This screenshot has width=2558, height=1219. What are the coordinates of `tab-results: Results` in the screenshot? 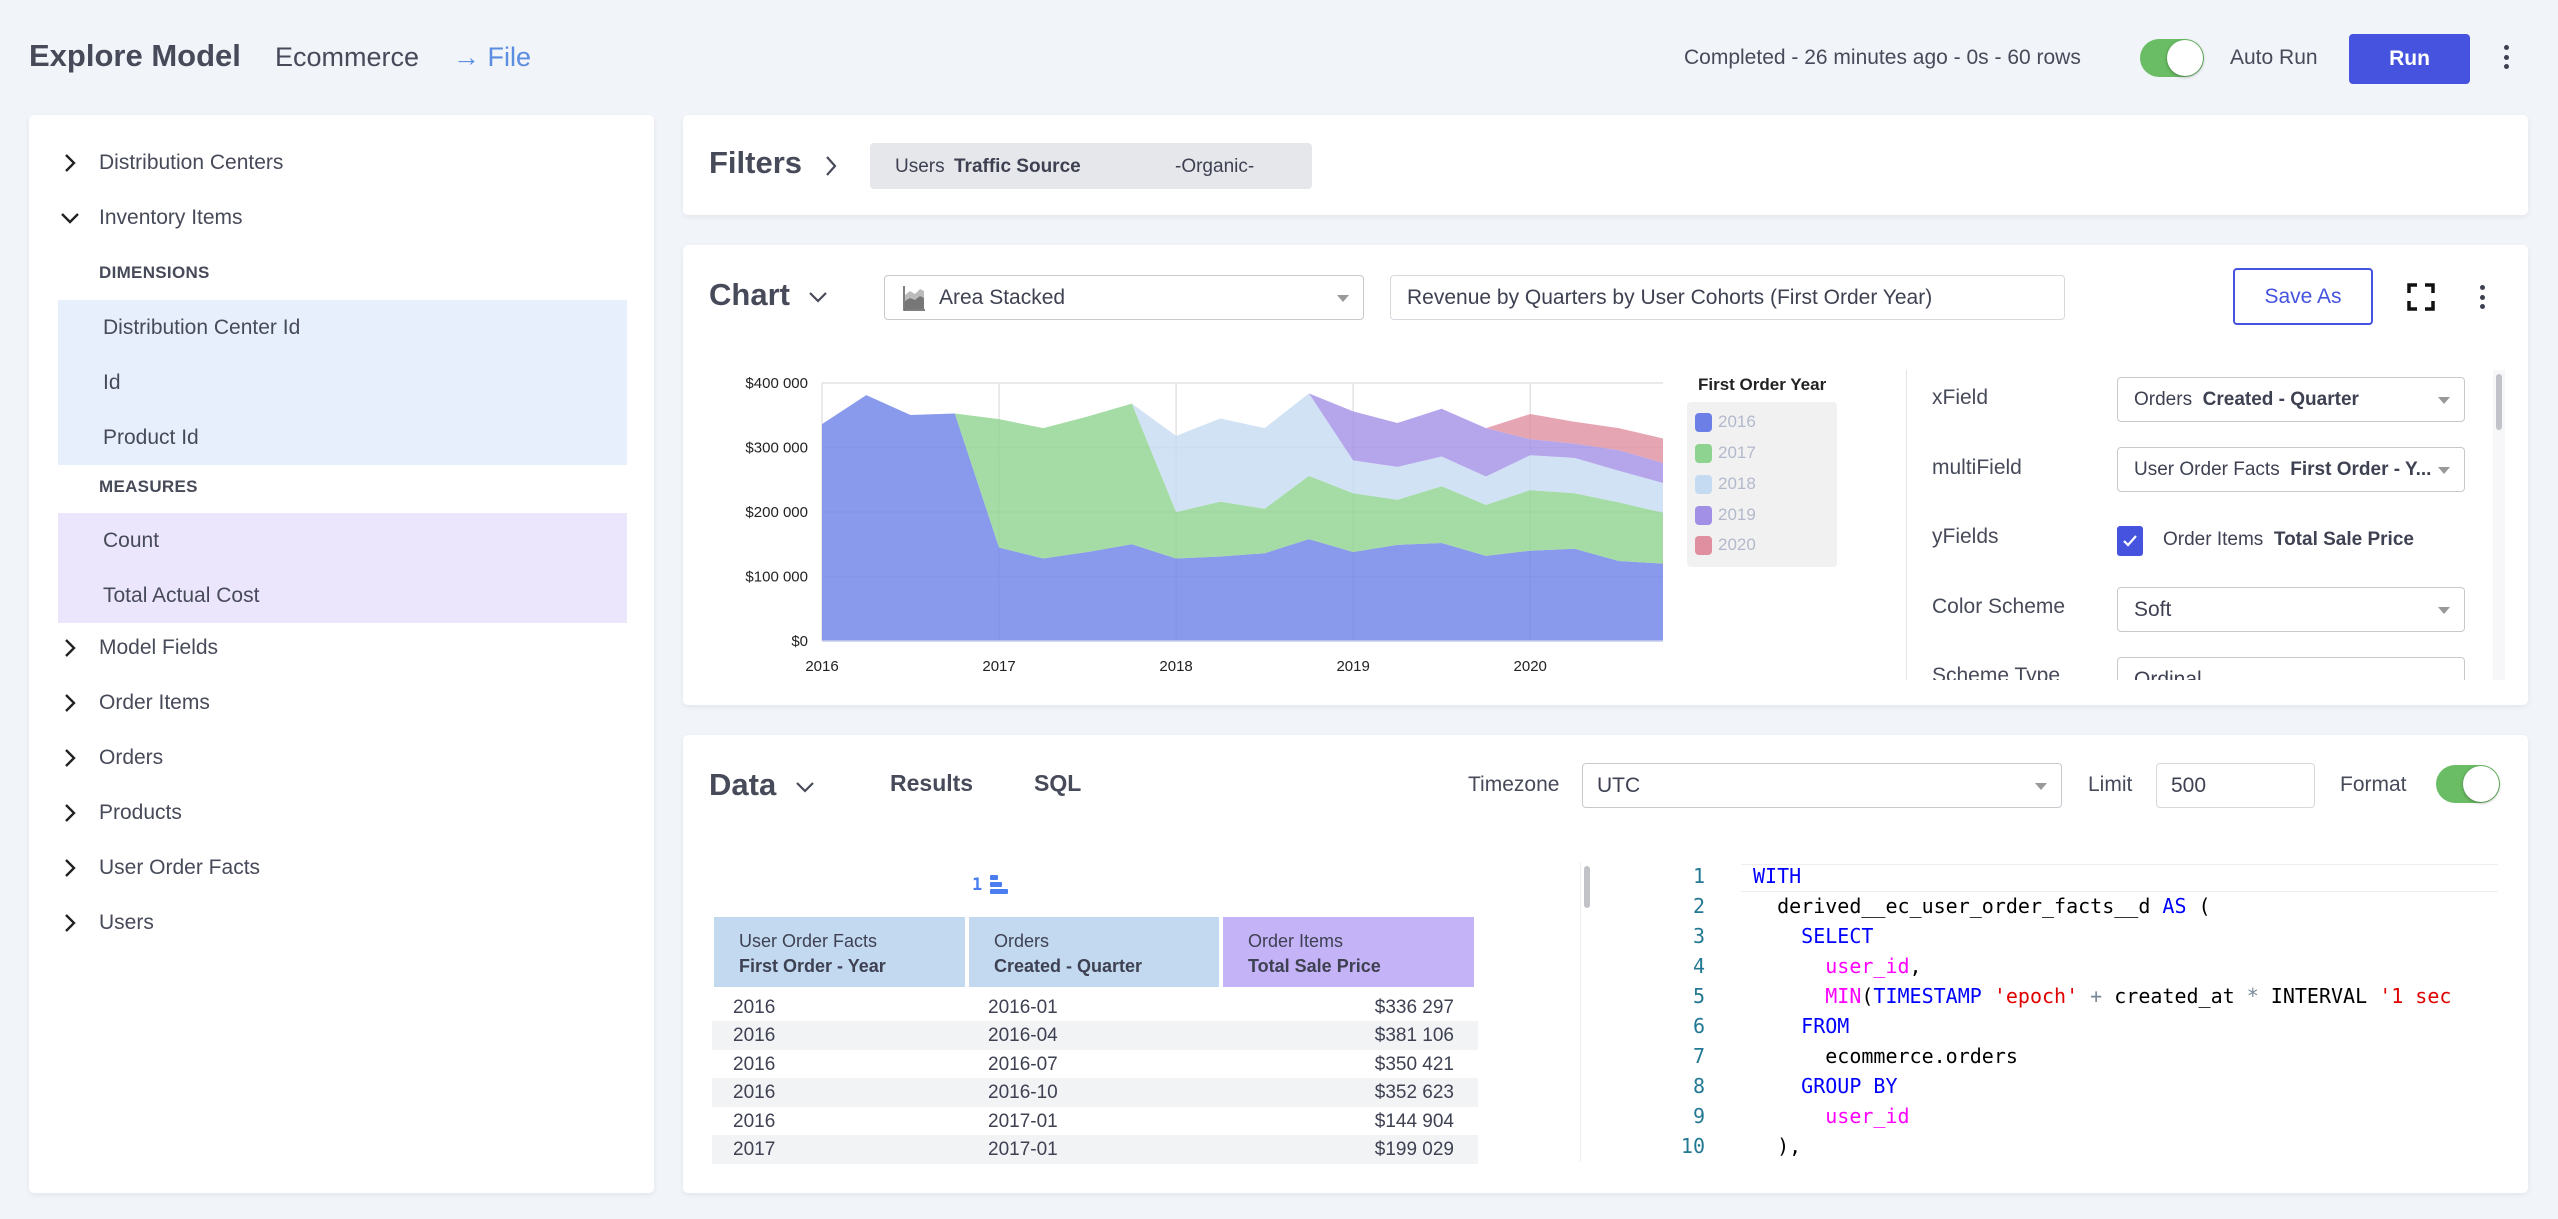 It's located at (931, 783).